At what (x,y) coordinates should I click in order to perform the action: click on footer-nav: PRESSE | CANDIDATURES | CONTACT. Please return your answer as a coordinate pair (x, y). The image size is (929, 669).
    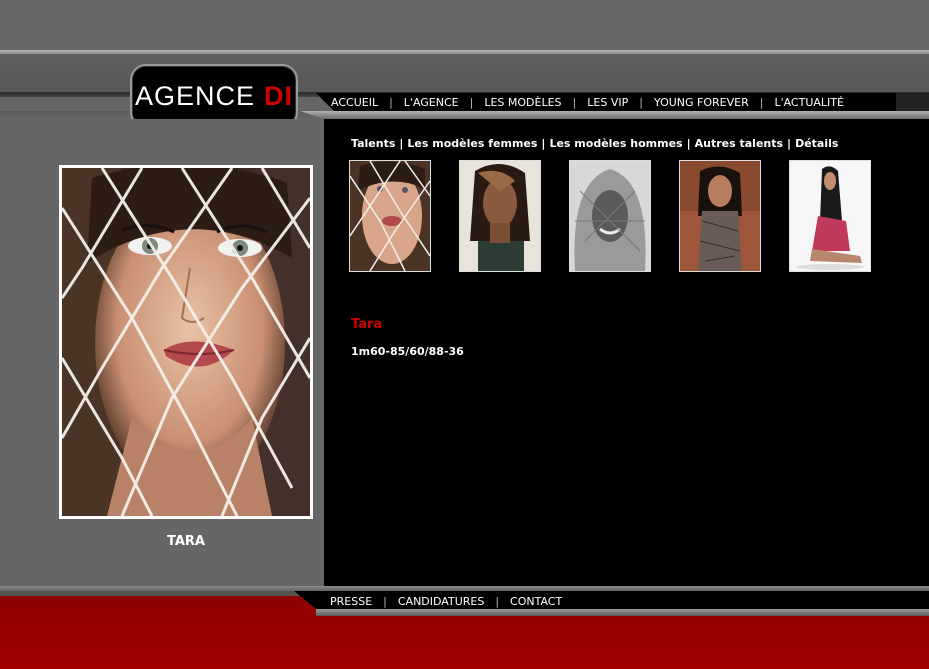
    Looking at the image, I should click on (446, 601).